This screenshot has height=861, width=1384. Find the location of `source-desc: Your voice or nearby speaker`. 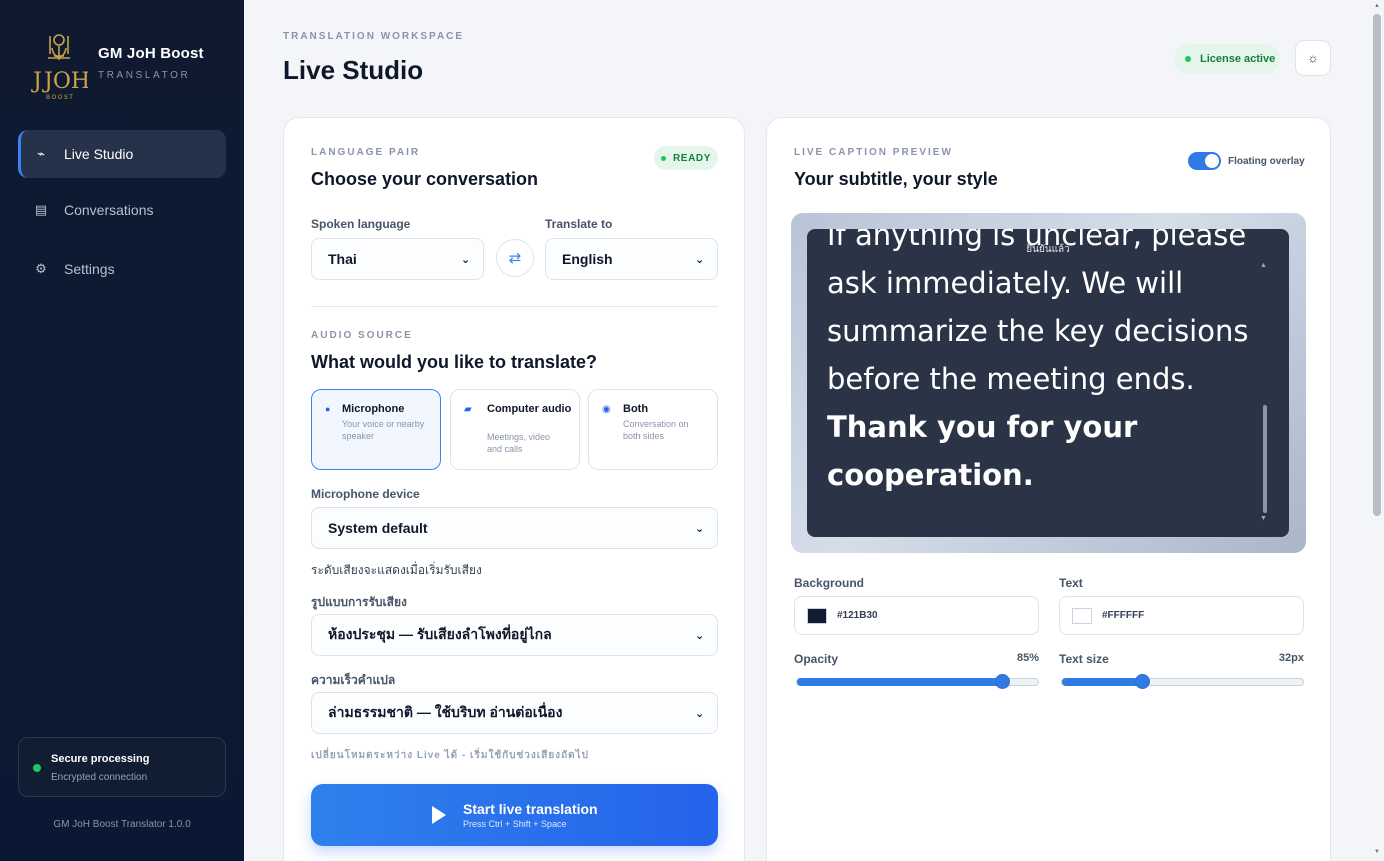

source-desc: Your voice or nearby speaker is located at coordinates (383, 430).